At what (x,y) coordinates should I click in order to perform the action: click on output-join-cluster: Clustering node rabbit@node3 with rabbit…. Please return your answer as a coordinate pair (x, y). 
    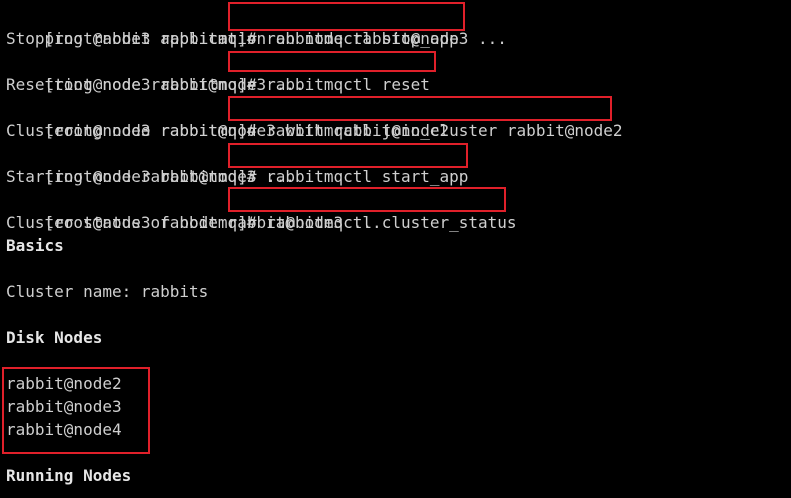
    Looking at the image, I should click on (228, 130).